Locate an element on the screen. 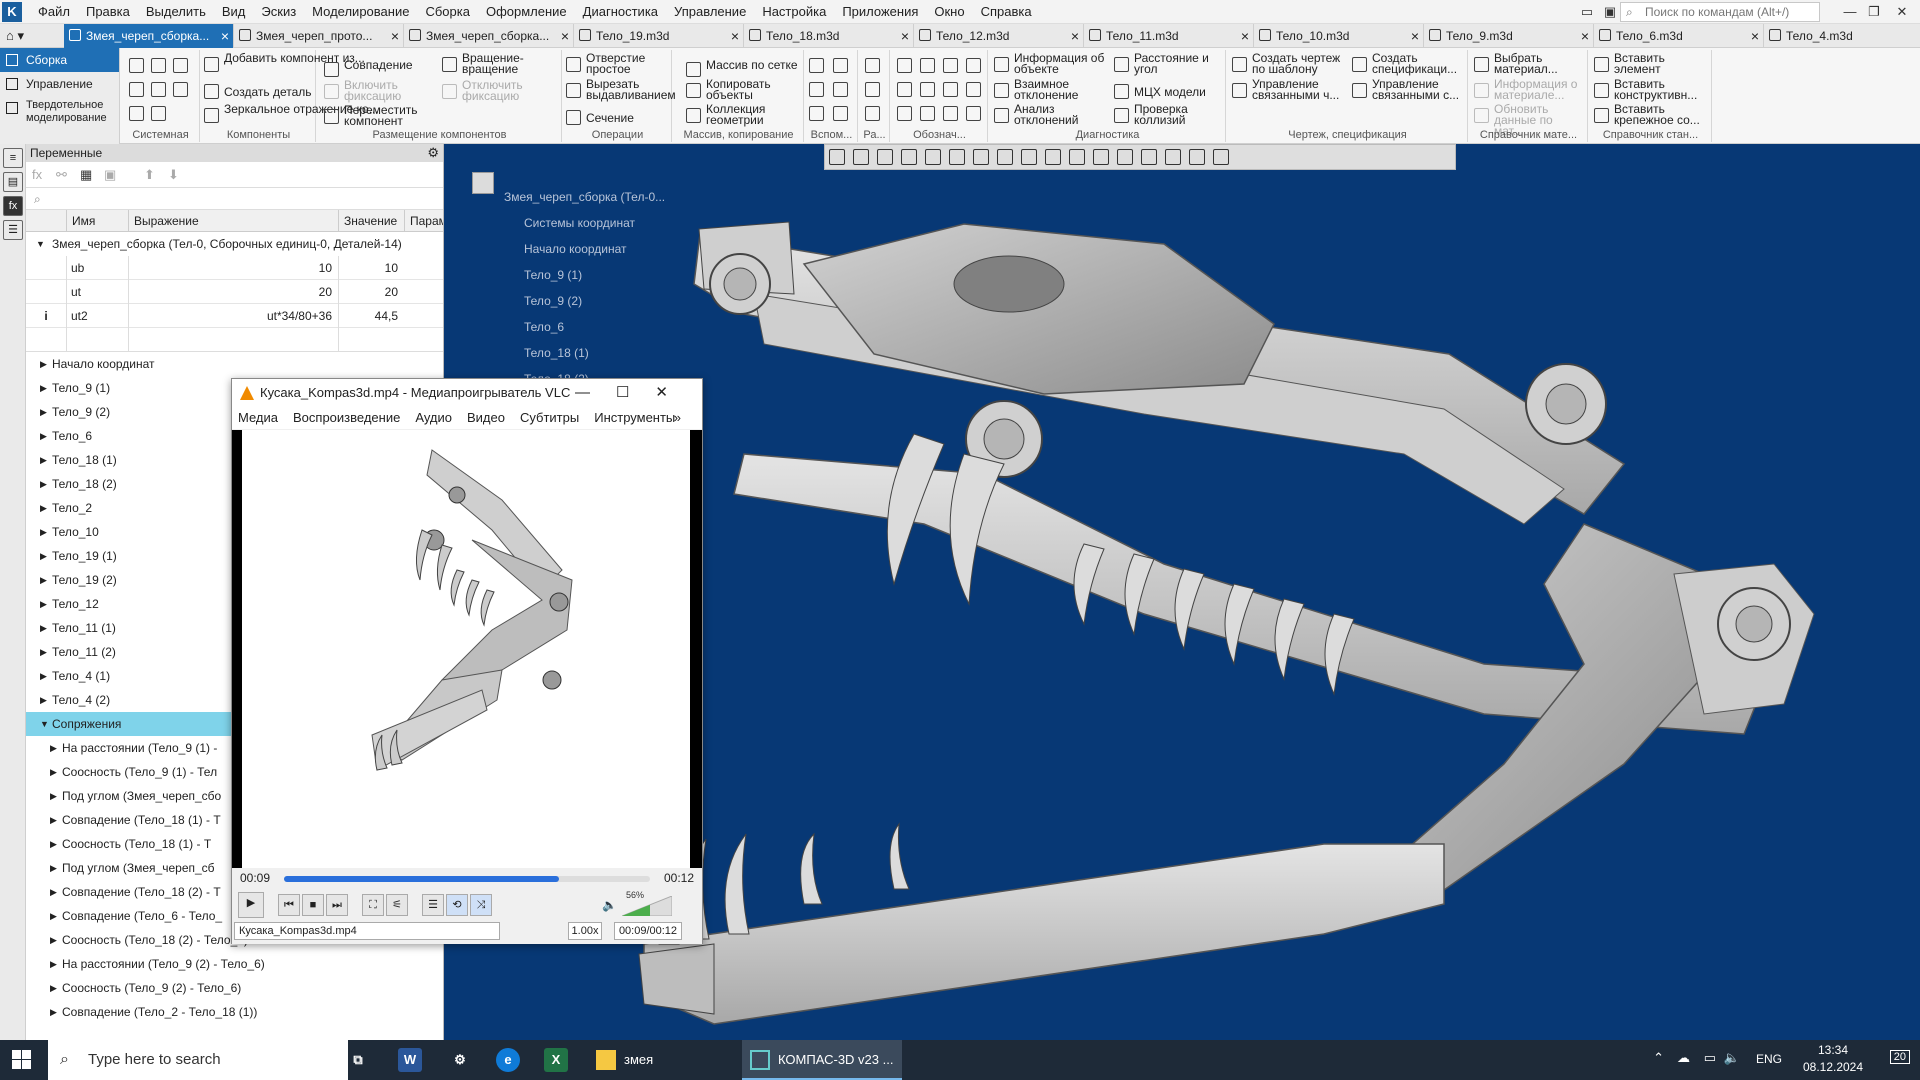 The image size is (1920, 1080). variable-name: ut2 is located at coordinates (97, 316).